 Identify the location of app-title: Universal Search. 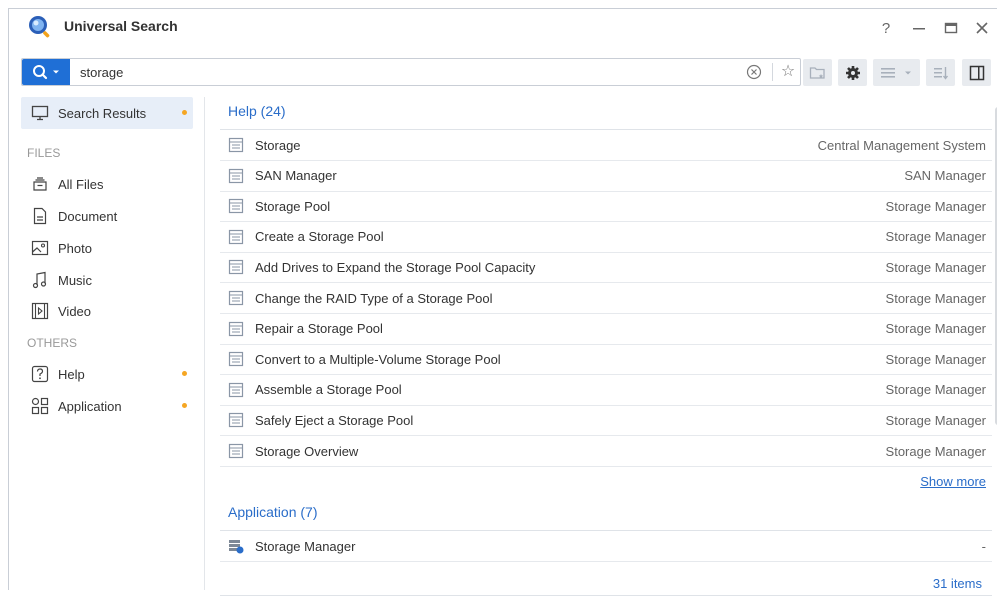
(121, 26).